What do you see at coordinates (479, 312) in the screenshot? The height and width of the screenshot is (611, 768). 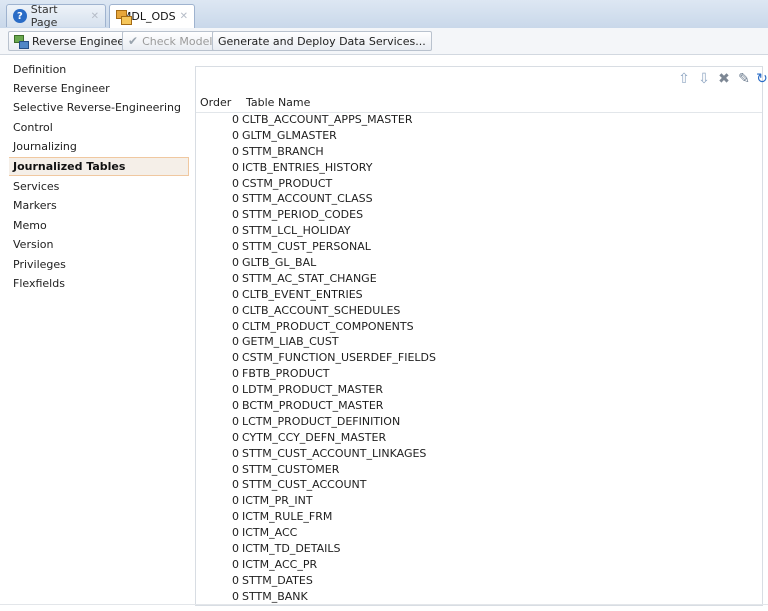 I see `table-row: 0 CLTB_ACCOUNT_SCHEDULES` at bounding box center [479, 312].